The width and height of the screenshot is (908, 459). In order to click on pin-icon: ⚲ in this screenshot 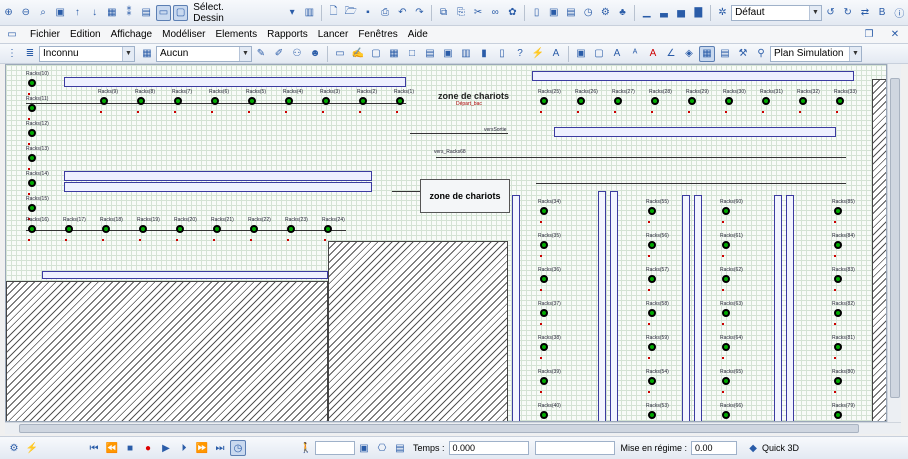, I will do `click(761, 54)`.